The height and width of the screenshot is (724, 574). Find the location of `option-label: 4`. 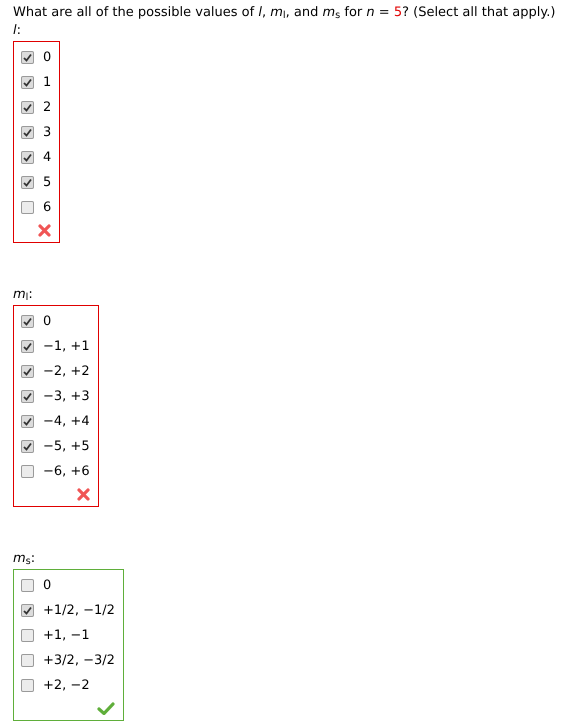

option-label: 4 is located at coordinates (47, 157).